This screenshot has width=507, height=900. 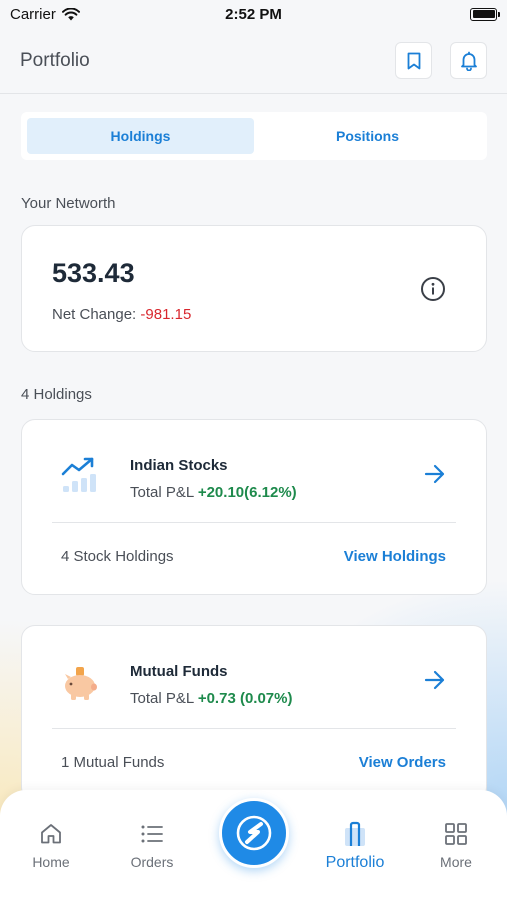 What do you see at coordinates (78, 474) in the screenshot?
I see `trending-chart-icon` at bounding box center [78, 474].